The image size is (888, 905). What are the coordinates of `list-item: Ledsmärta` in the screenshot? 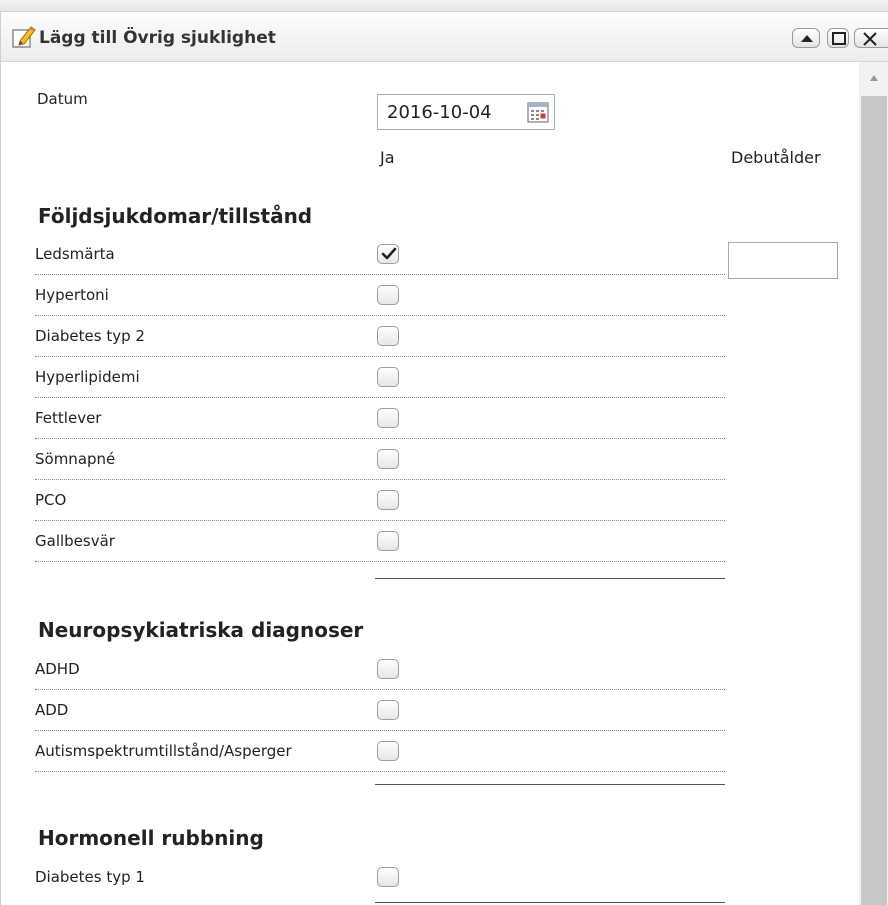 It's located at (380, 254).